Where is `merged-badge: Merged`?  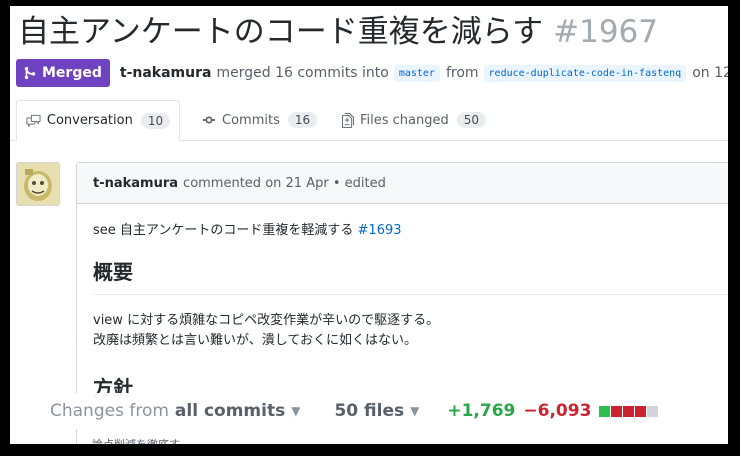 merged-badge: Merged is located at coordinates (63, 73).